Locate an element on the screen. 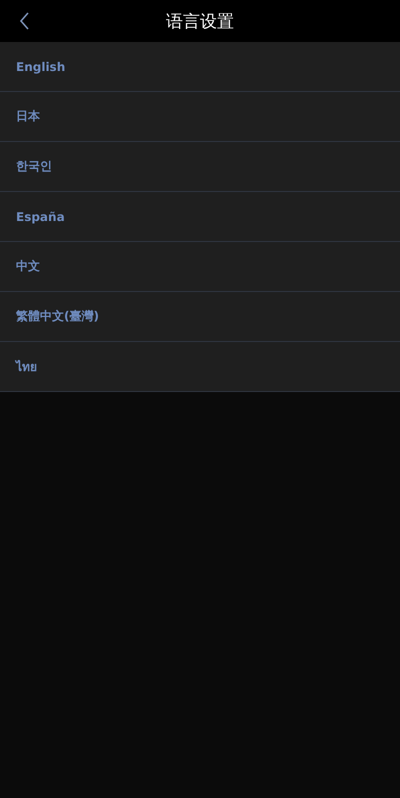 This screenshot has height=798, width=400. language-item: ไทย is located at coordinates (200, 367).